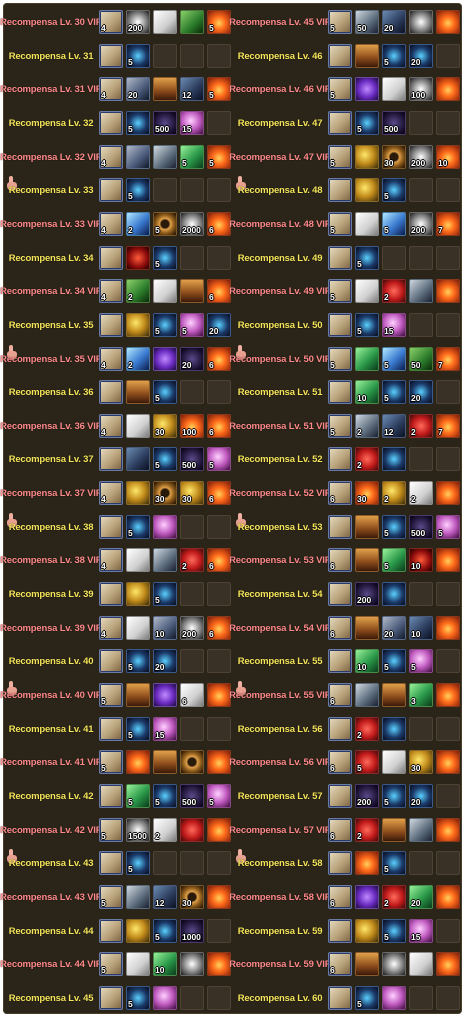 The image size is (465, 1017). What do you see at coordinates (421, 359) in the screenshot?
I see `item-slot: 50` at bounding box center [421, 359].